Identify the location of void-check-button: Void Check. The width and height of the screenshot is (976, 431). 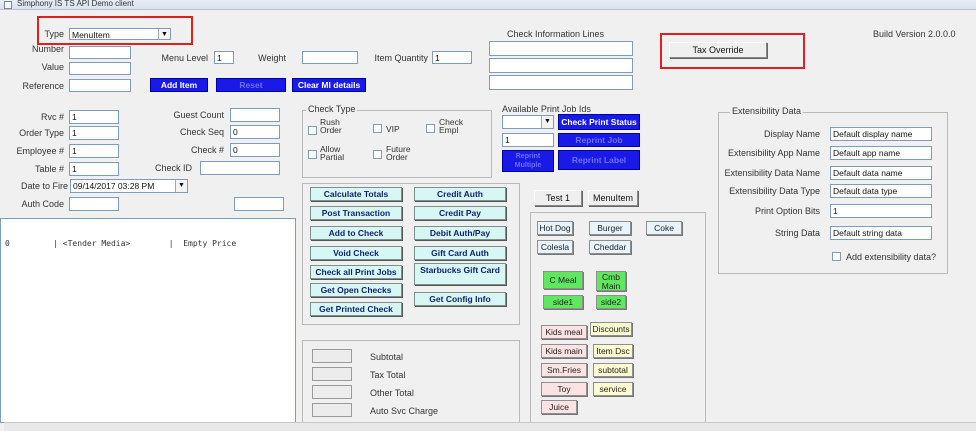
(356, 253).